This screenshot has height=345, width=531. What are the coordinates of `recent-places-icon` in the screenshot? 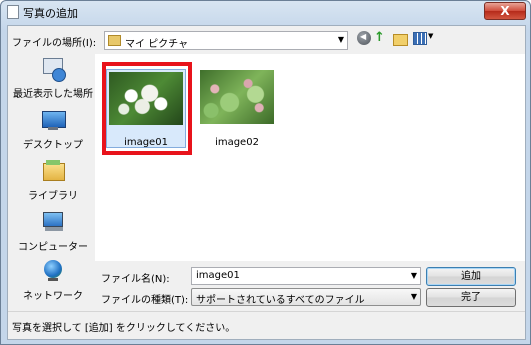 It's located at (53, 69).